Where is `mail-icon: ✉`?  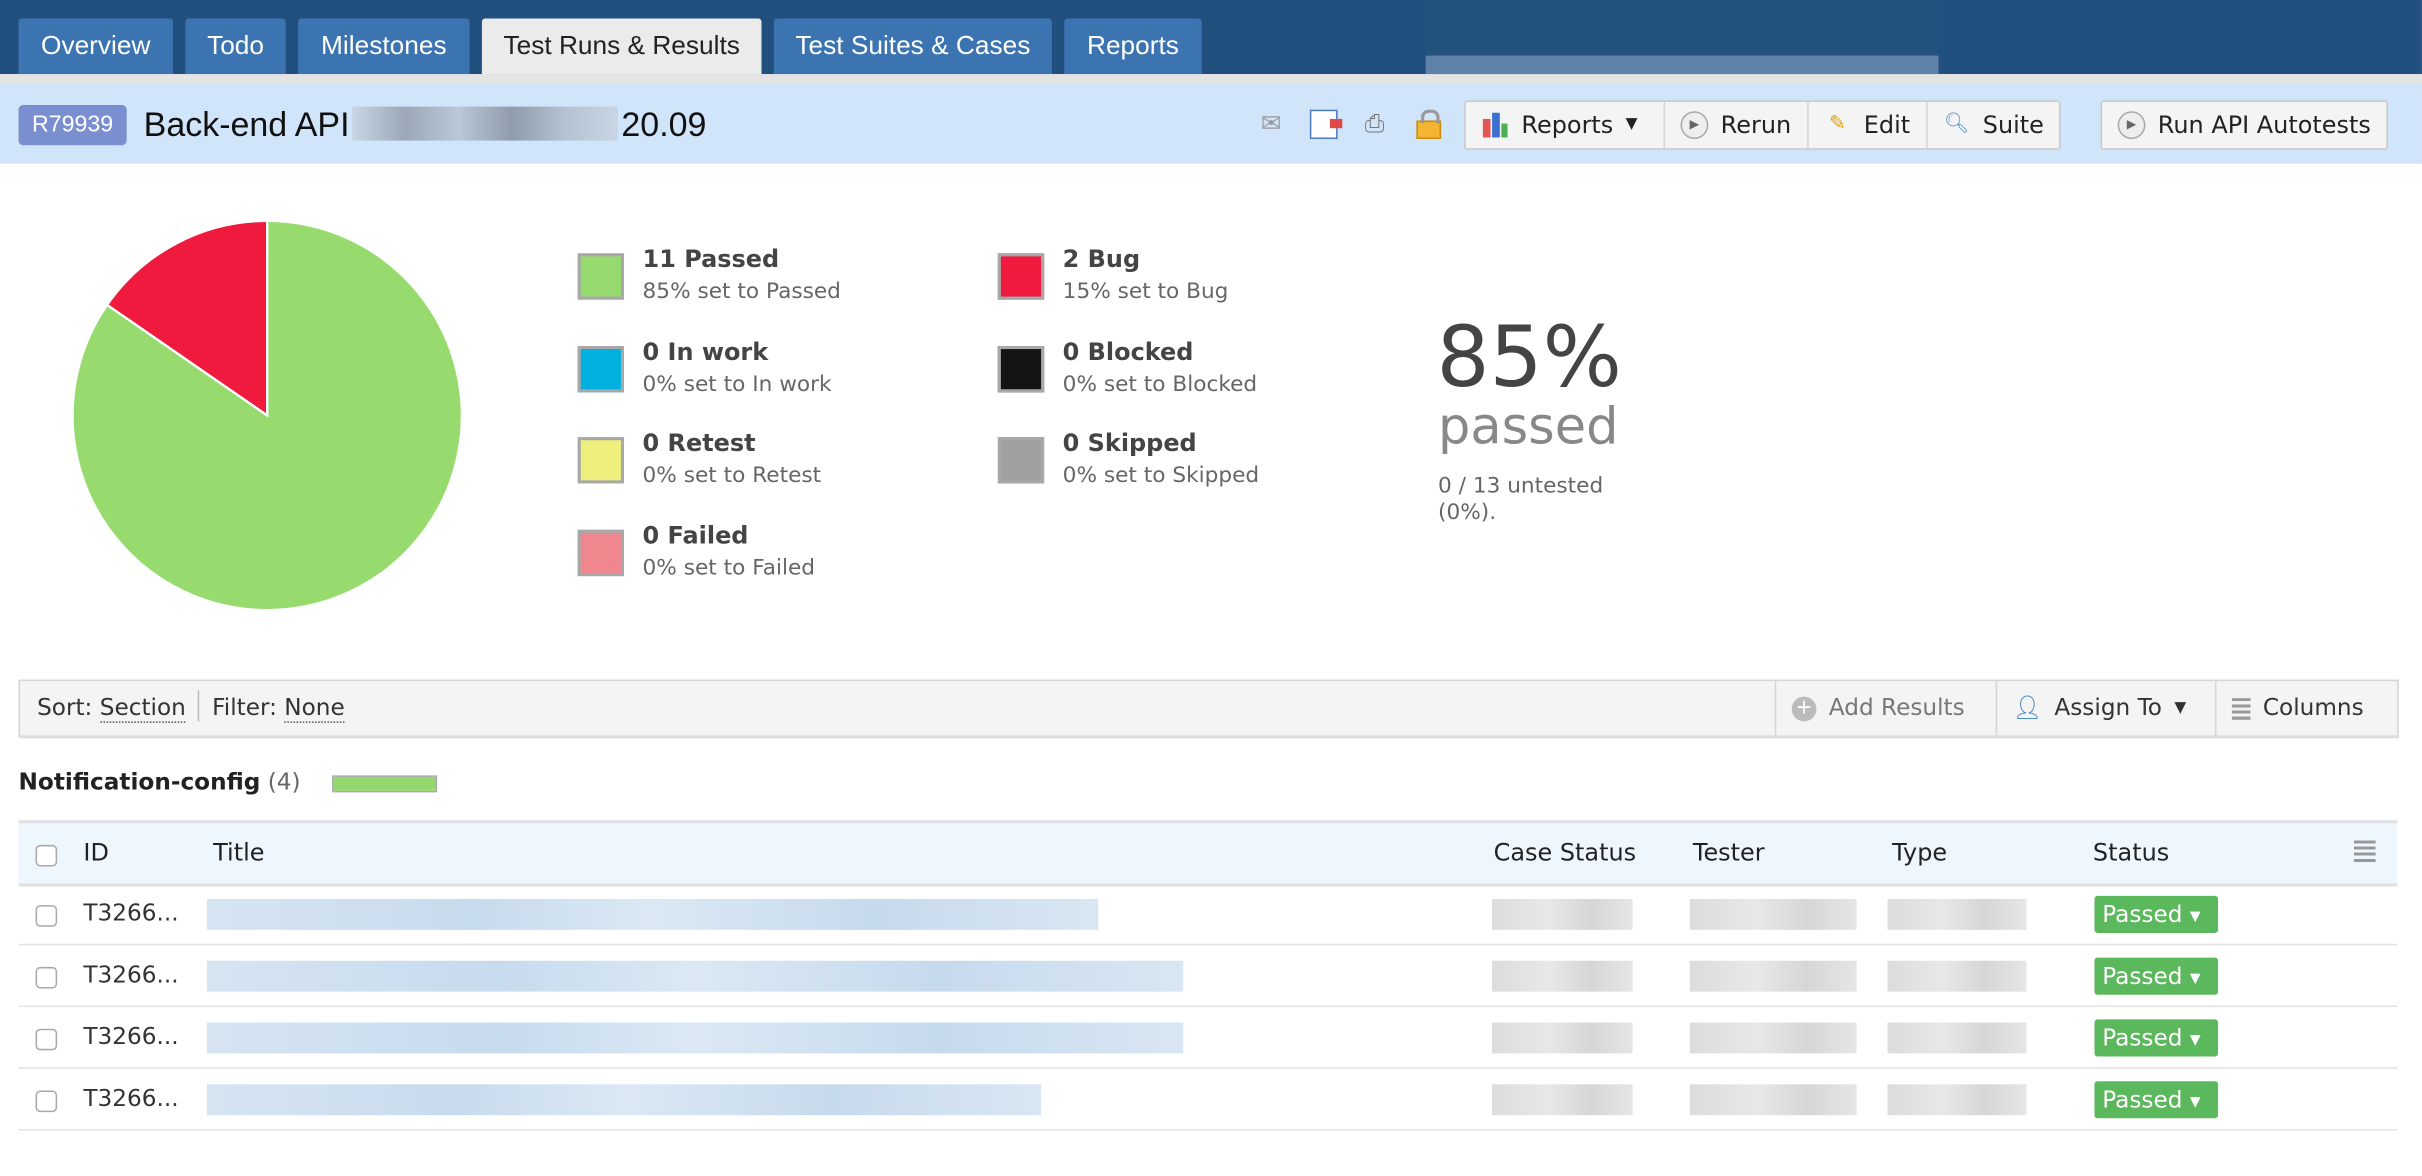
mail-icon: ✉ is located at coordinates (1271, 123).